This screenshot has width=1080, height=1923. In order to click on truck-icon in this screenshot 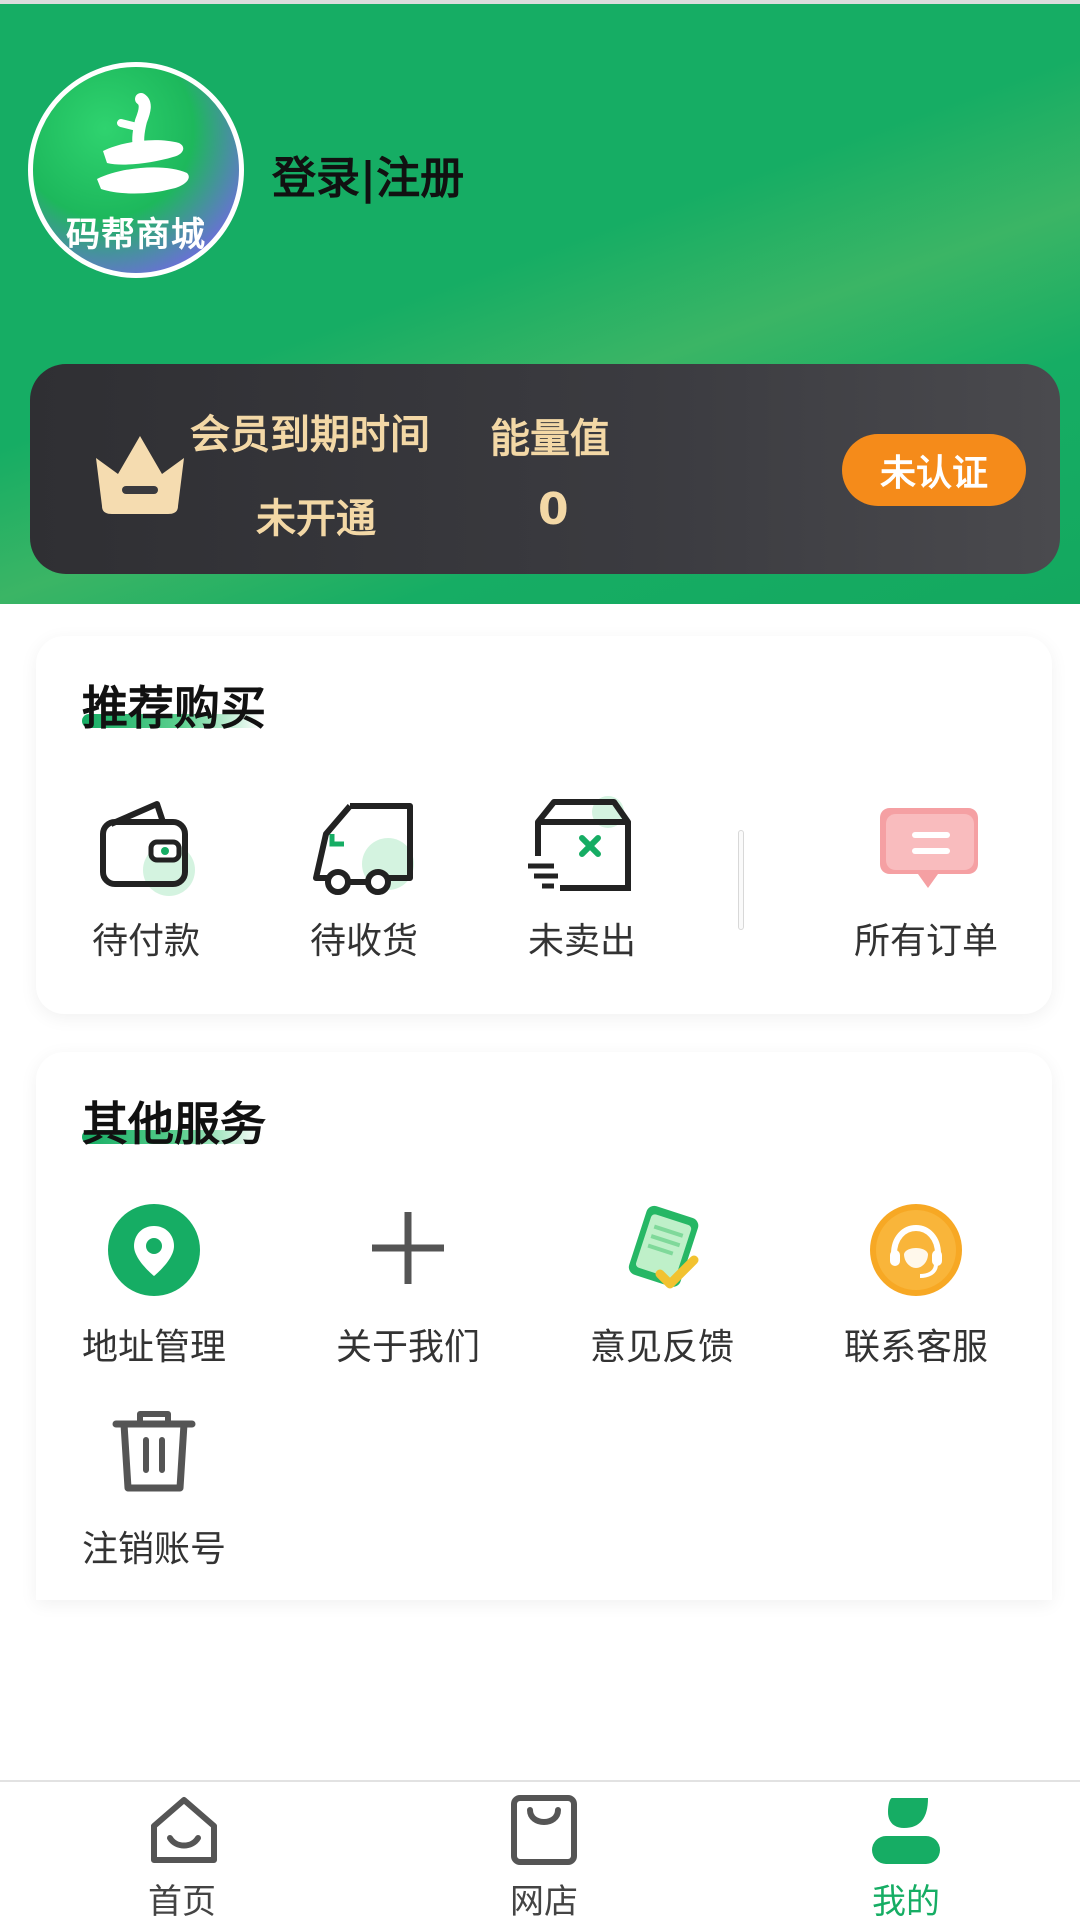, I will do `click(363, 849)`.